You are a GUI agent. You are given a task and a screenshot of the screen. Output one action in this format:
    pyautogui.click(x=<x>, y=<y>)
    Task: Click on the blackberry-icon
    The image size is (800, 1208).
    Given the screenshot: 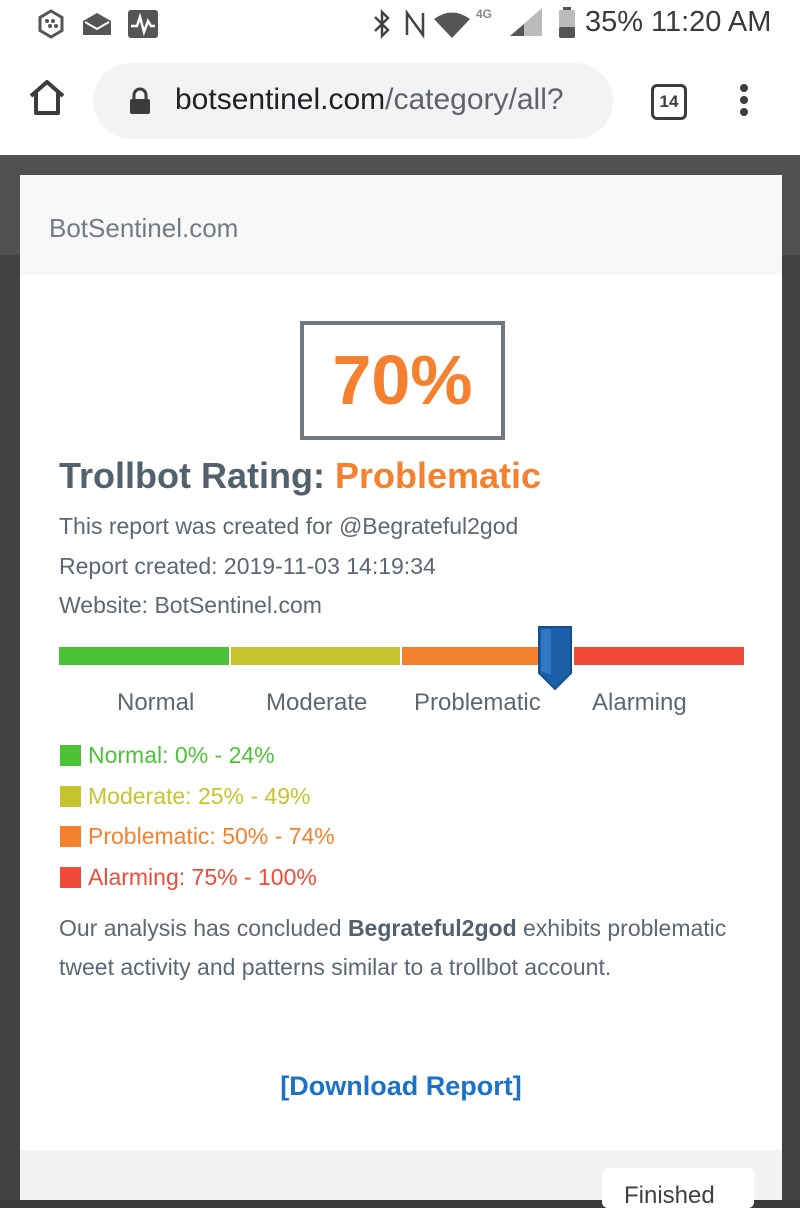 What is the action you would take?
    pyautogui.click(x=51, y=26)
    